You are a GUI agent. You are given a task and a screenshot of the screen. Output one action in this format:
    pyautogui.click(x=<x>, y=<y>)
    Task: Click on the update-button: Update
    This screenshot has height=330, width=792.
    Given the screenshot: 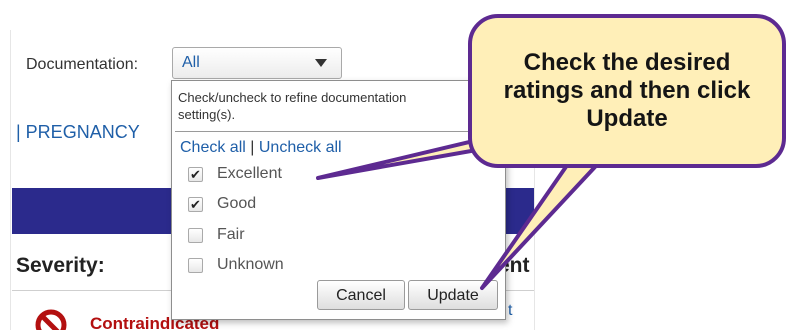 What is the action you would take?
    pyautogui.click(x=453, y=295)
    